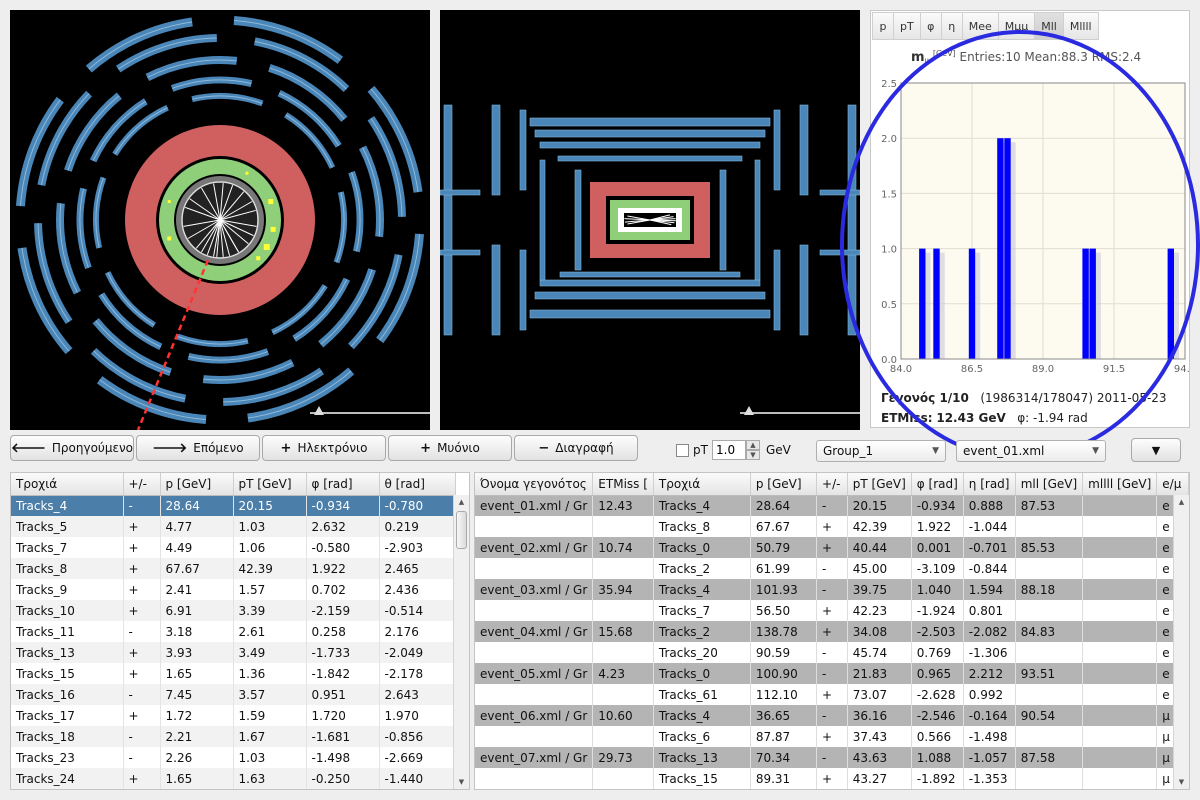 This screenshot has width=1200, height=800. I want to click on hist-tab-7: Mllll, so click(1080, 26).